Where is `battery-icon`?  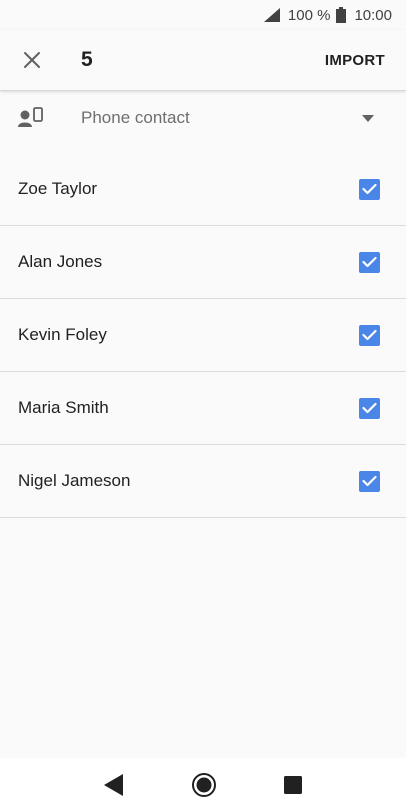
battery-icon is located at coordinates (341, 15).